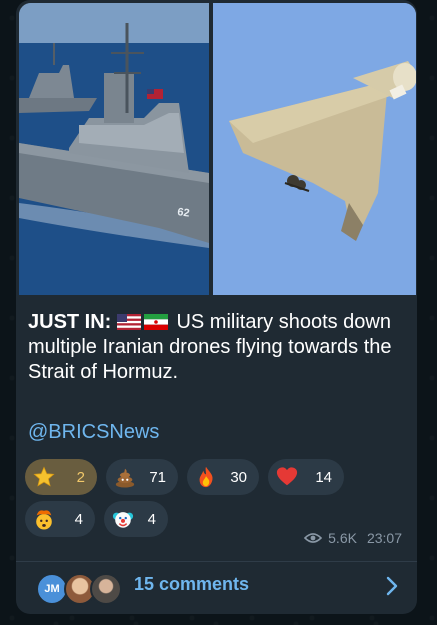 Image resolution: width=437 pixels, height=625 pixels. What do you see at coordinates (93, 432) in the screenshot?
I see `channel-handle-link: @BRICSNews` at bounding box center [93, 432].